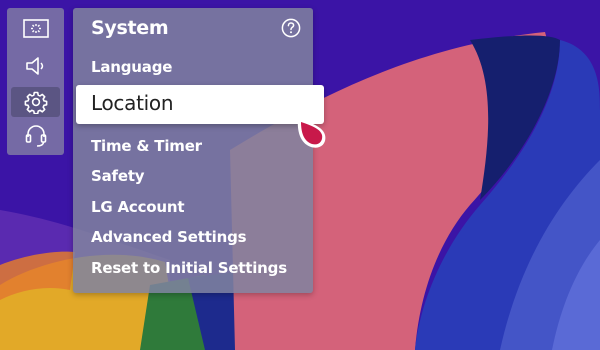 This screenshot has width=600, height=350. I want to click on rail-item-sound, so click(35, 66).